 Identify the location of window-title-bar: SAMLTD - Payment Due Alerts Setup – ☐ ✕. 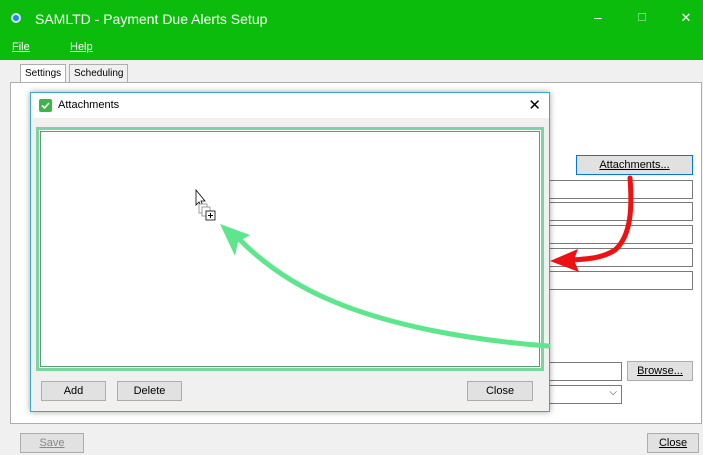
(351, 20).